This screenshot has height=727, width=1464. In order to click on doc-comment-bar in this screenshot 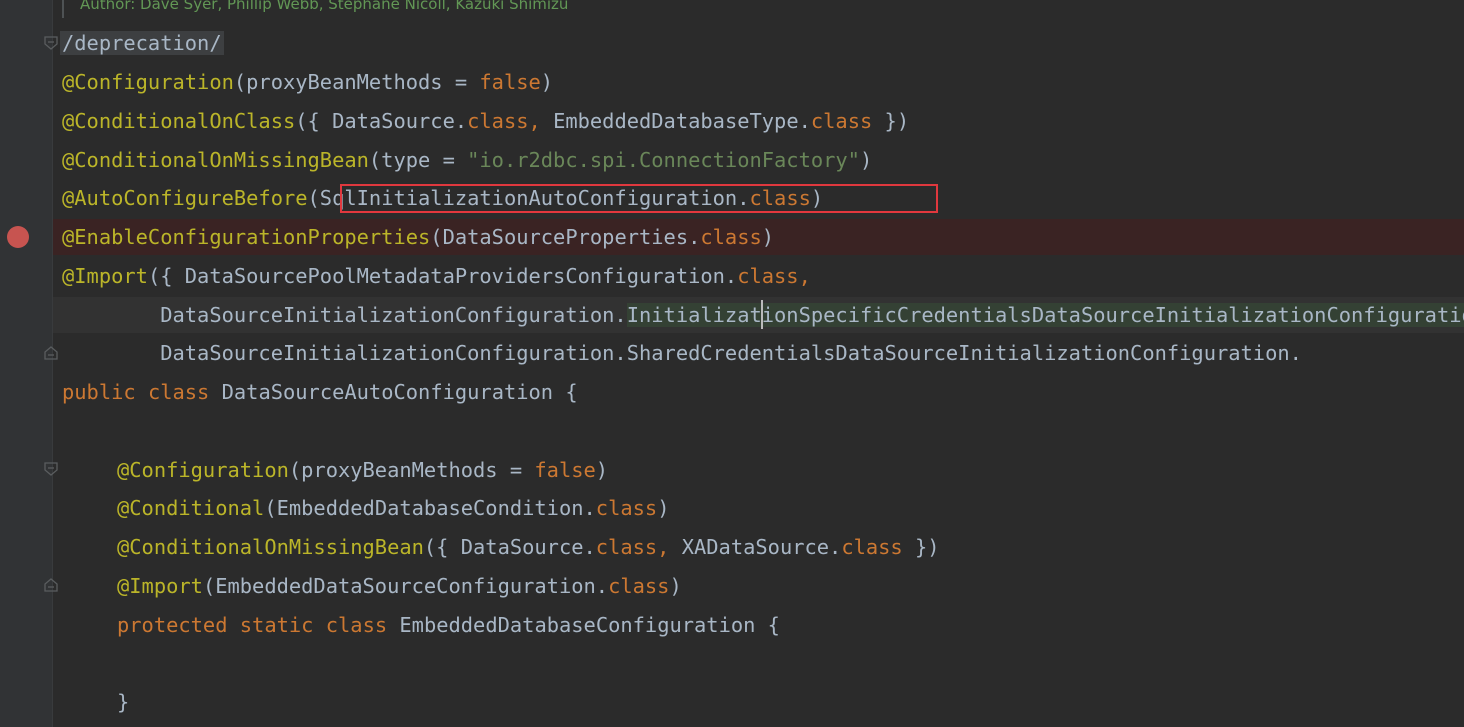, I will do `click(63, 9)`.